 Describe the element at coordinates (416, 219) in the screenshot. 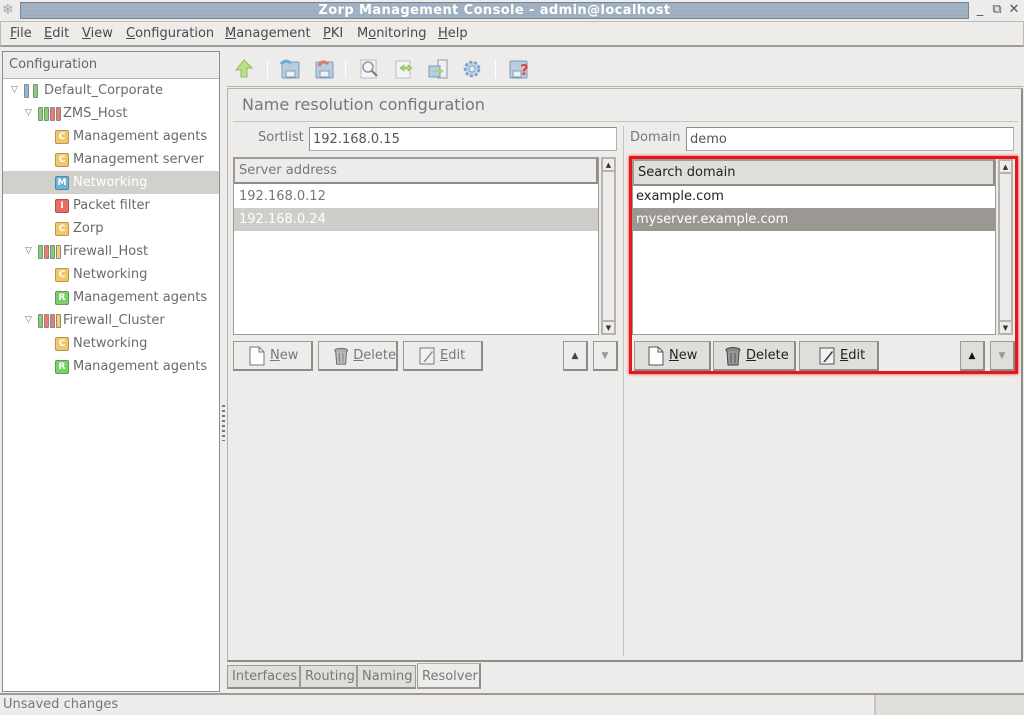

I see `list-item: 192.168.0.24` at that location.